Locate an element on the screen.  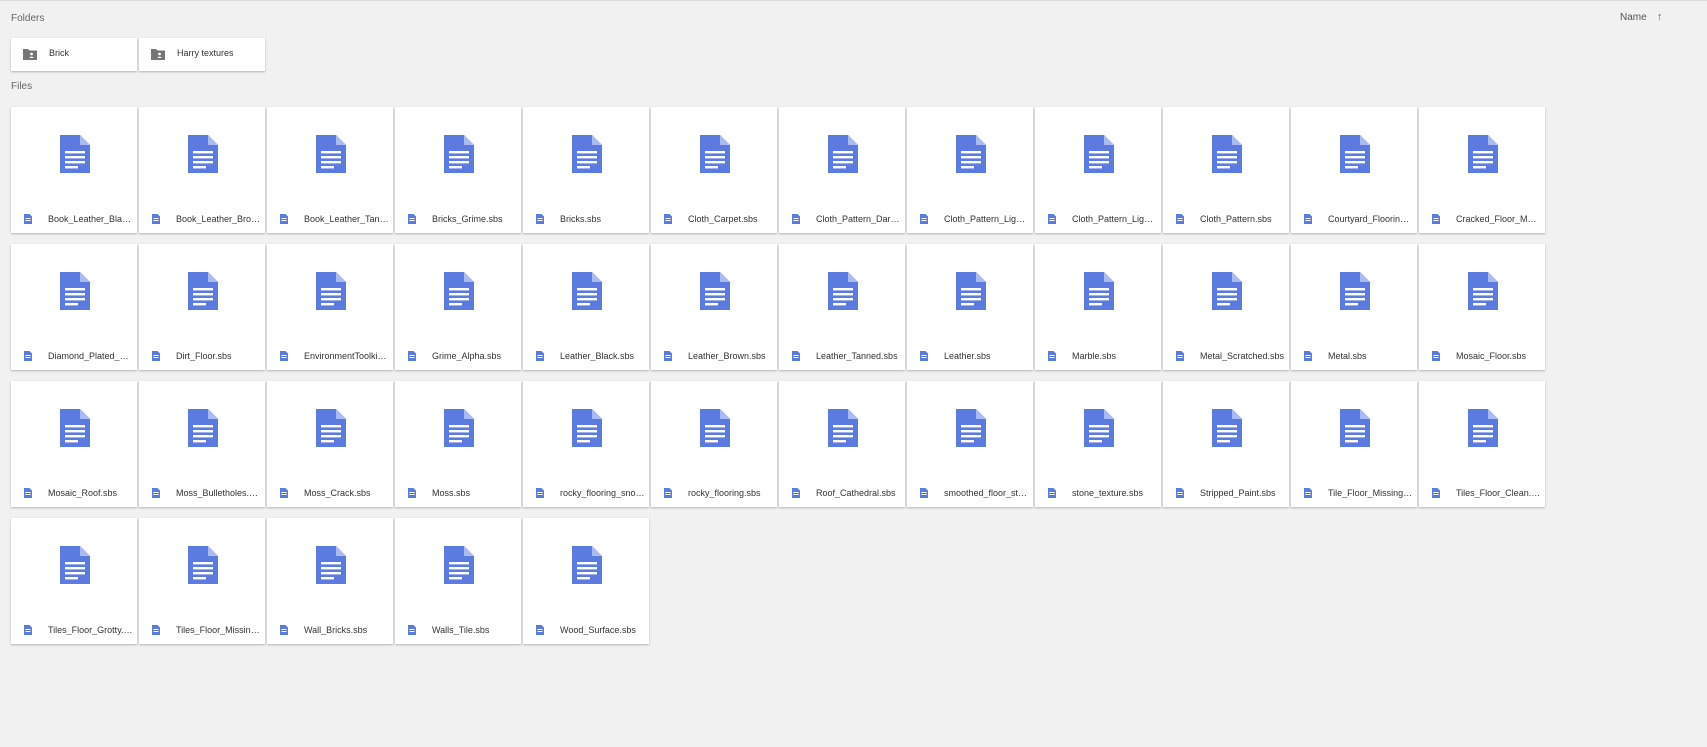
file-card: Walls_Tile.sbs is located at coordinates (458, 581).